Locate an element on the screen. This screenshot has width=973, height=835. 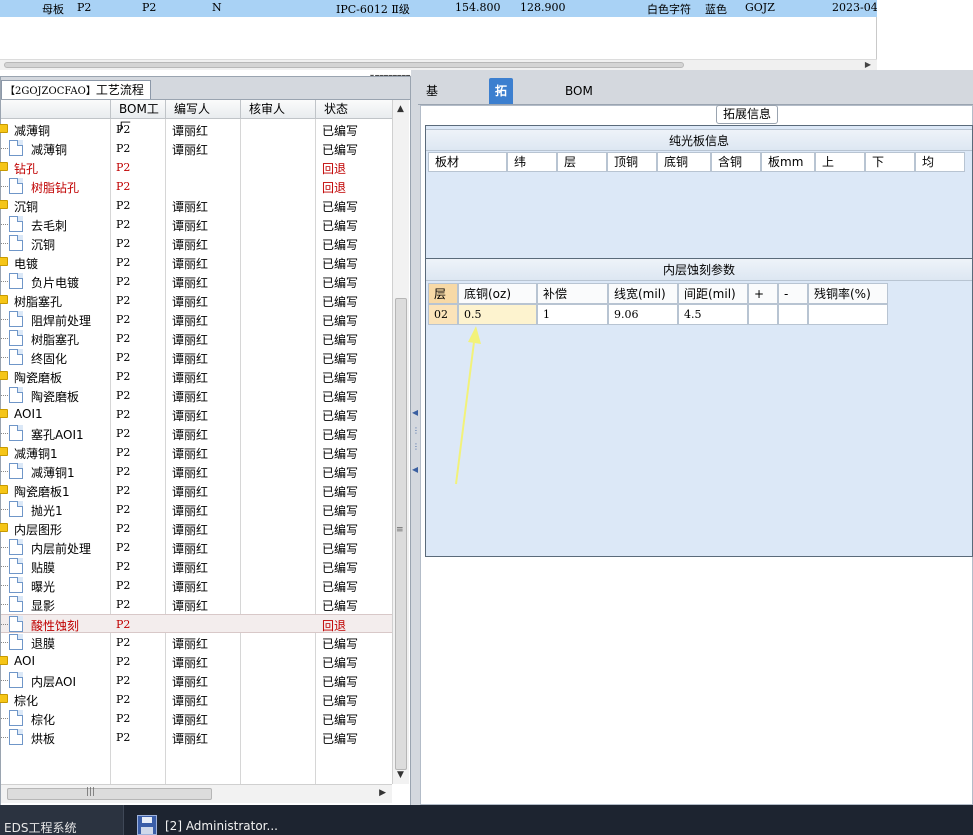
tree-row: 负片电镀 P2 谭丽红 已编写 is located at coordinates (196, 281).